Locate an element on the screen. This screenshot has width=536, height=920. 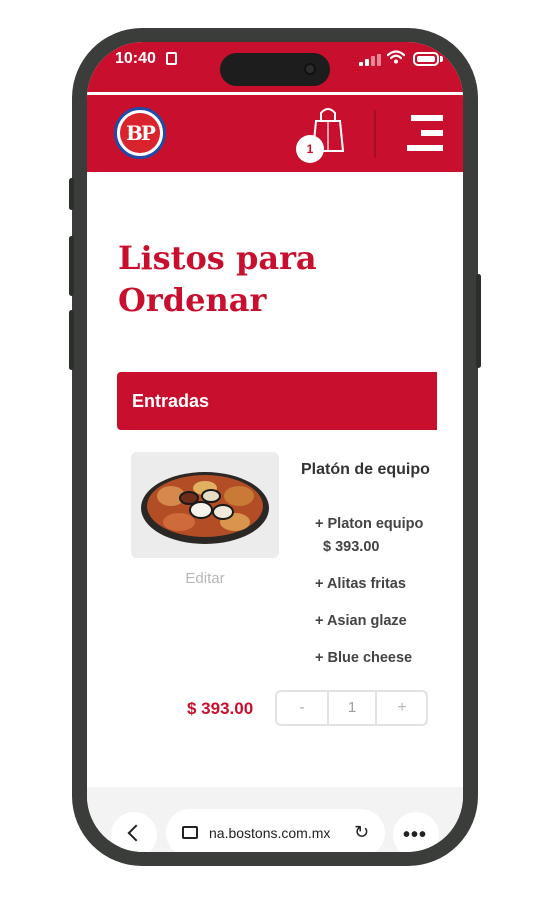
url-text: na.bostons.com.mx is located at coordinates (270, 833).